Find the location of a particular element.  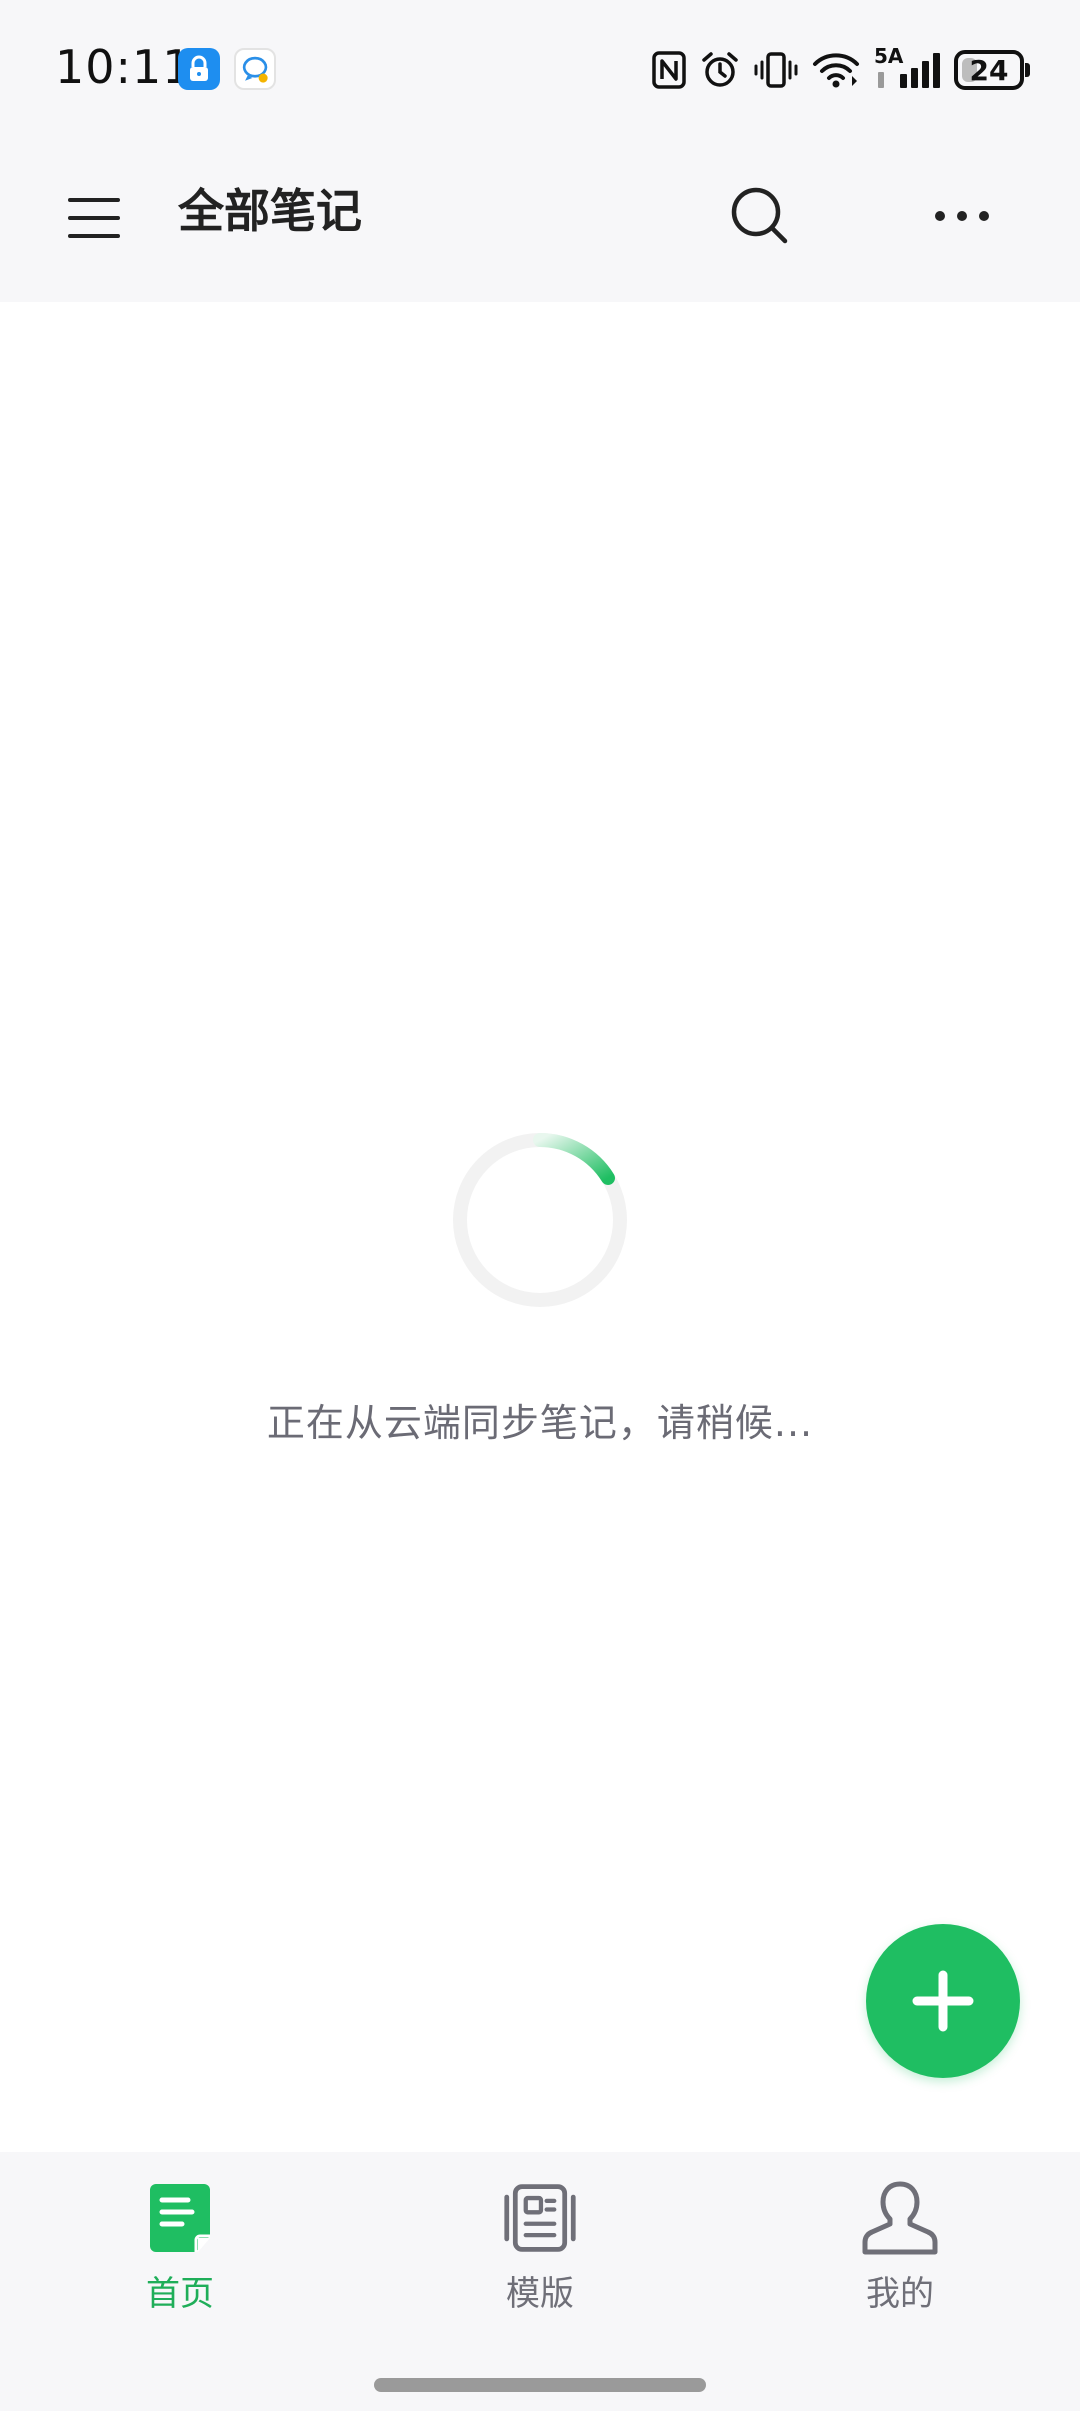

lock-app-icon is located at coordinates (199, 69).